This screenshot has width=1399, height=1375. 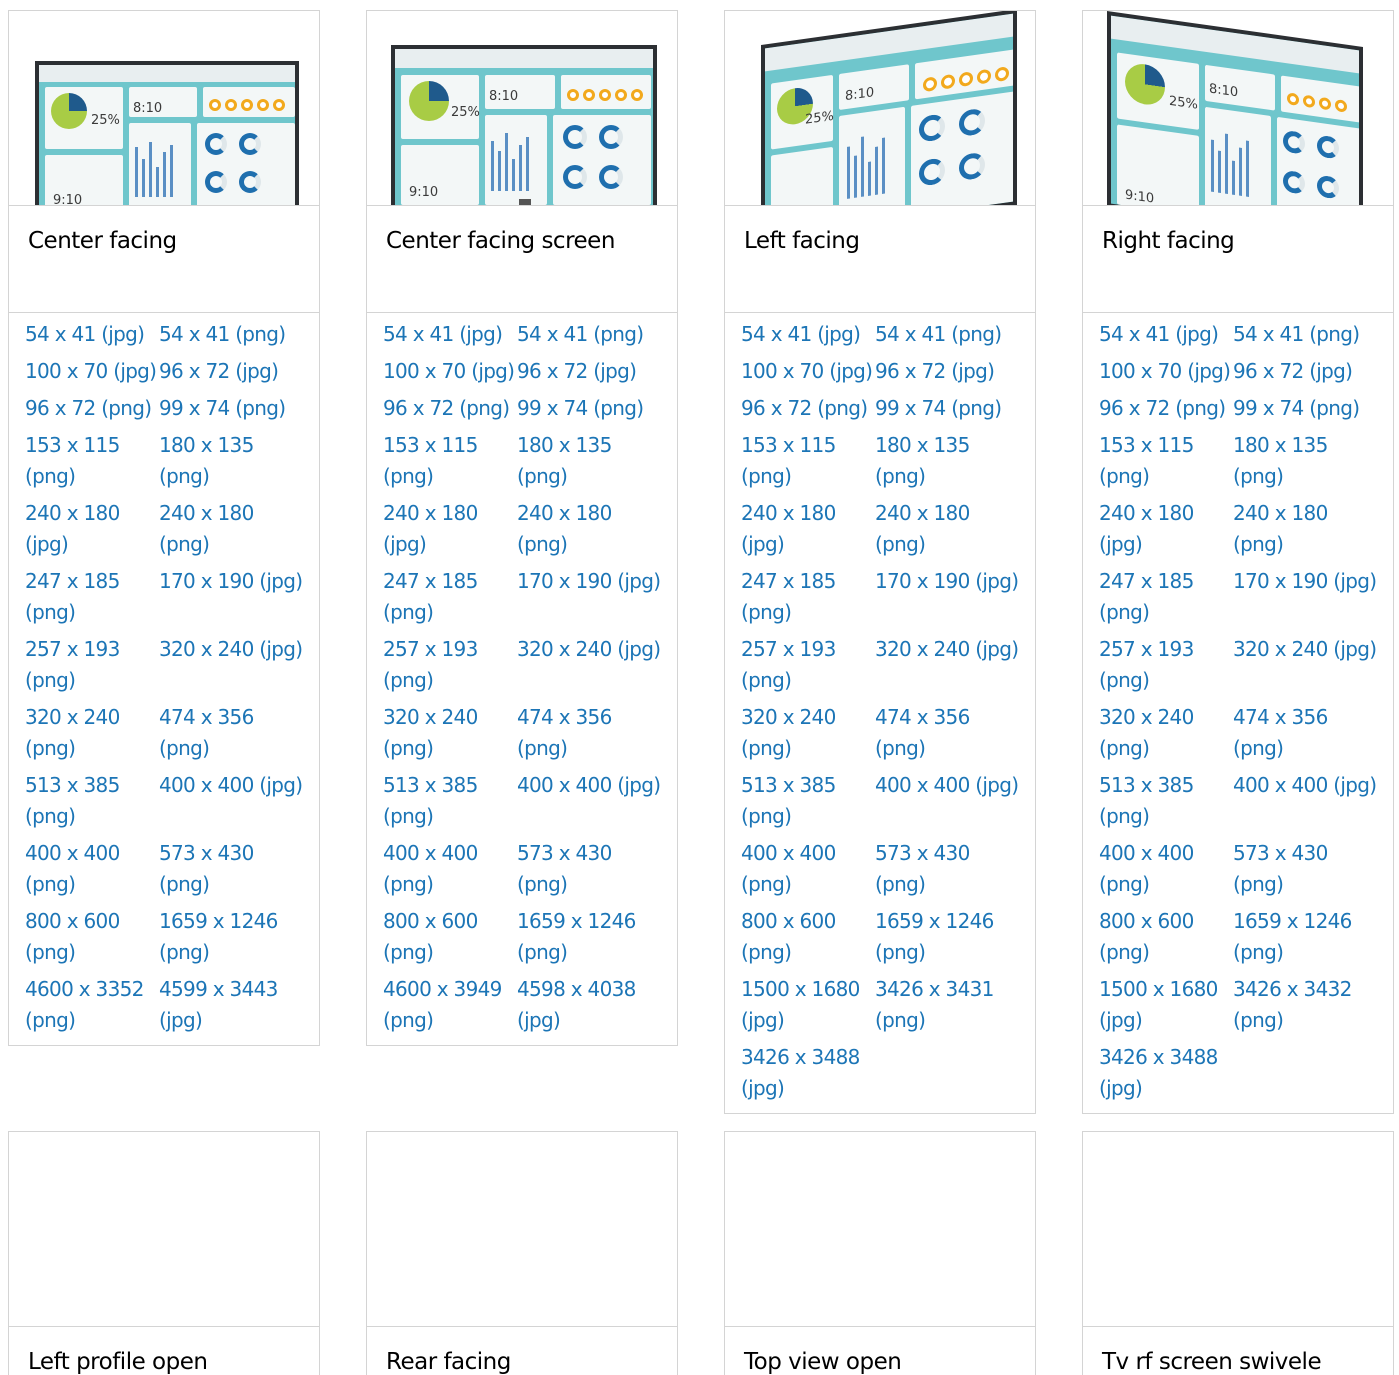 What do you see at coordinates (1308, 1005) in the screenshot?
I see `download-link: 3426 x 3432 (png)` at bounding box center [1308, 1005].